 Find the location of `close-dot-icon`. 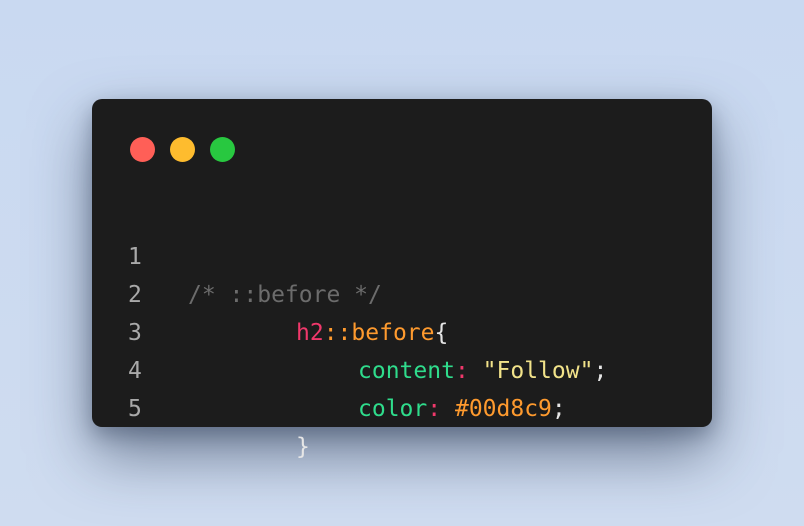

close-dot-icon is located at coordinates (142, 149).